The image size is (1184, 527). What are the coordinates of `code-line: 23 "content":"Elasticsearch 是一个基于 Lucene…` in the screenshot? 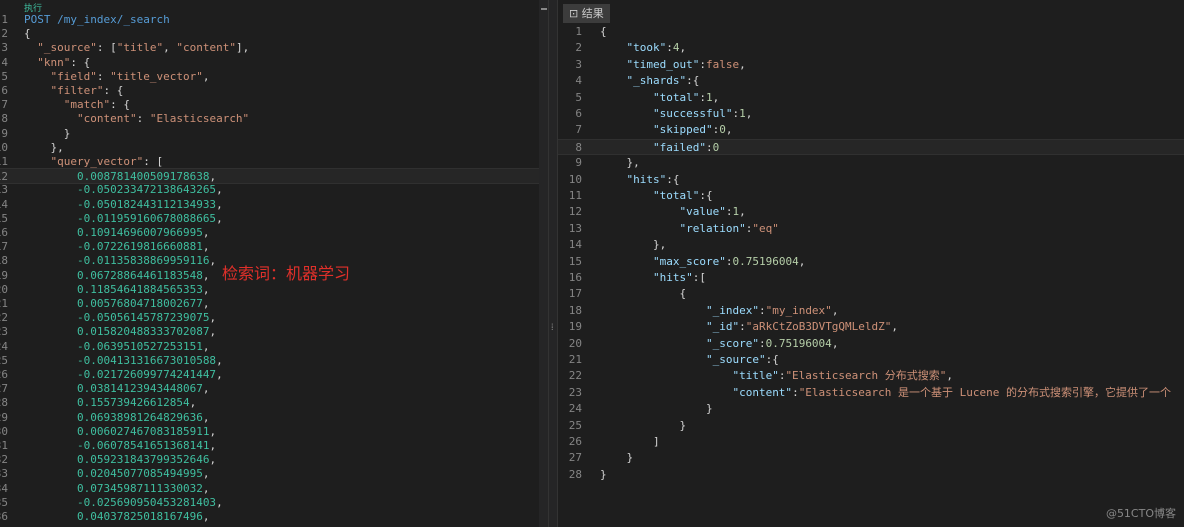 It's located at (871, 393).